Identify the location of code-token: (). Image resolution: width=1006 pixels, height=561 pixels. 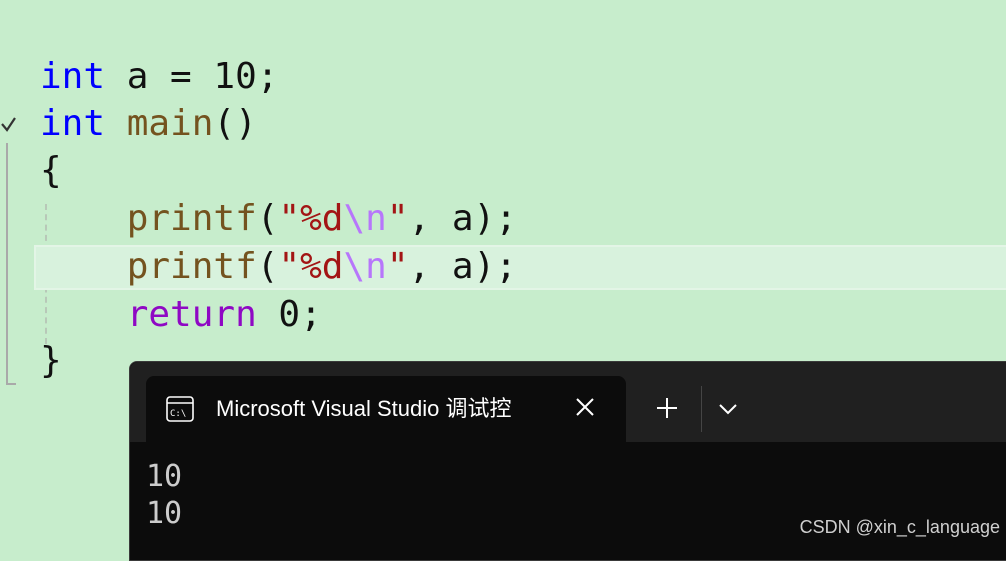
(235, 123).